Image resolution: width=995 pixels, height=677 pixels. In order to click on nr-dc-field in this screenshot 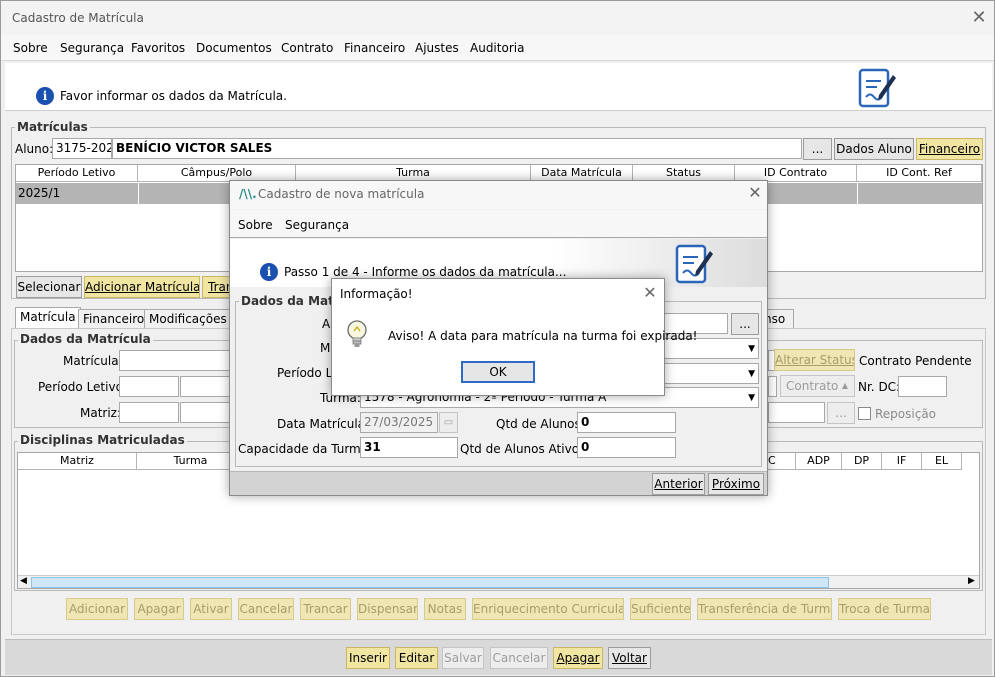, I will do `click(922, 386)`.